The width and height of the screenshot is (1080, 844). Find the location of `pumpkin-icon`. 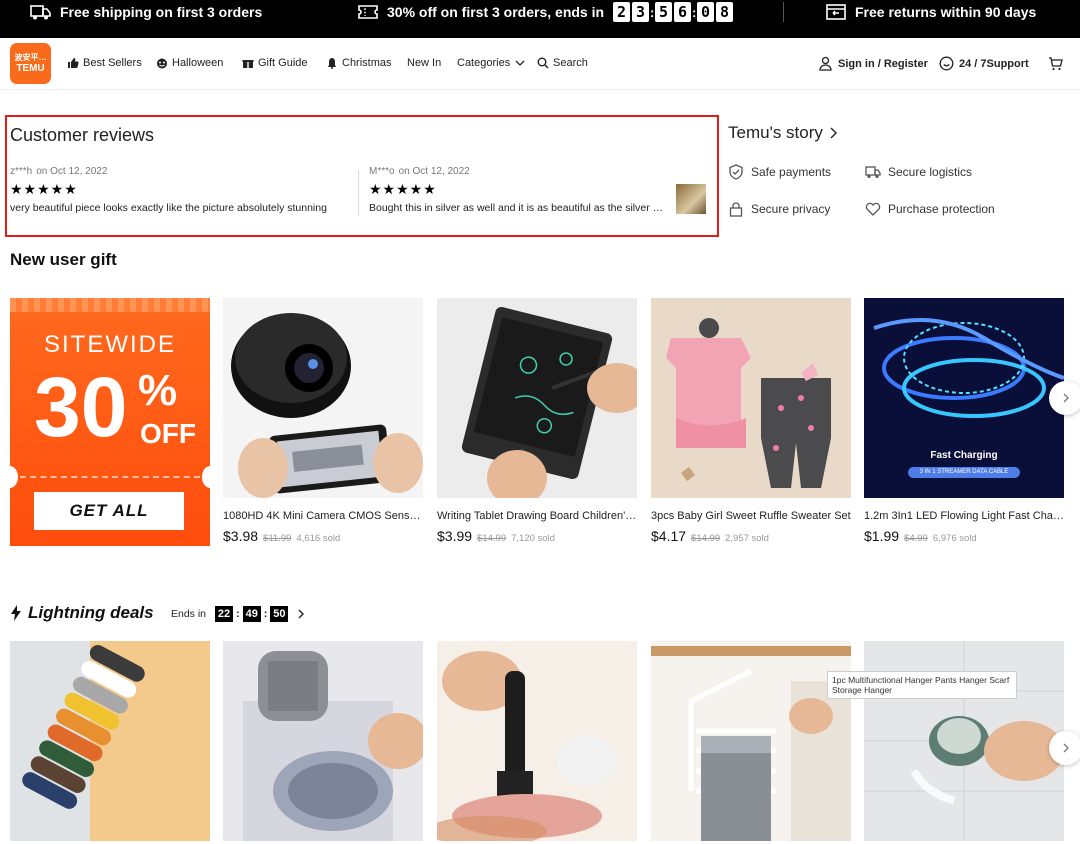

pumpkin-icon is located at coordinates (162, 63).